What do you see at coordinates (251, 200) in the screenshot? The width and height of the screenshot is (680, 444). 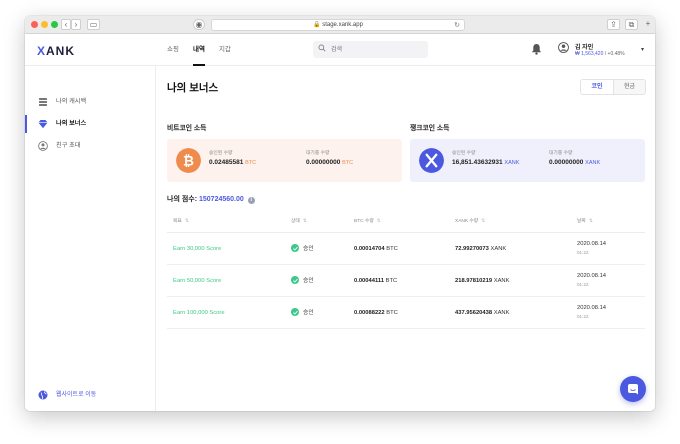 I see `info-icon: i` at bounding box center [251, 200].